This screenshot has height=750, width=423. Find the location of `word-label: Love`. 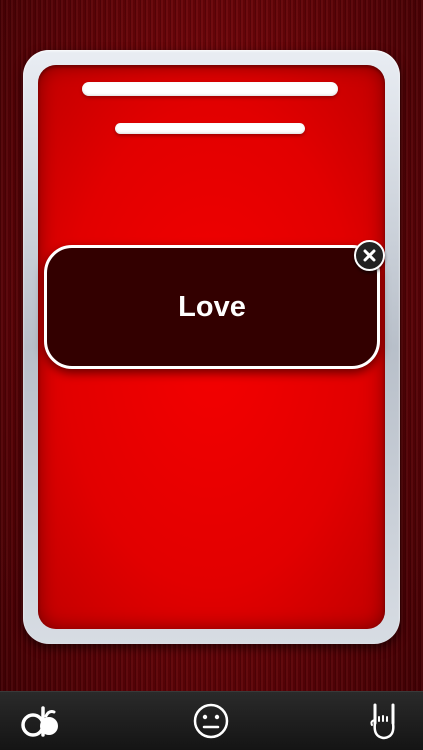

word-label: Love is located at coordinates (212, 306).